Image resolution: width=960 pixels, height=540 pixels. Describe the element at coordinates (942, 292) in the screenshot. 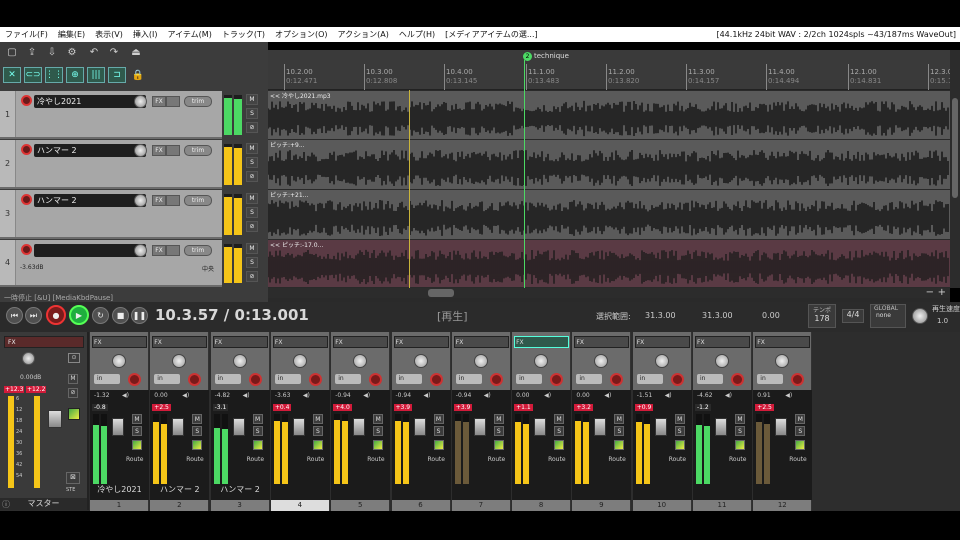

I see `zoom-in-icon: +` at that location.